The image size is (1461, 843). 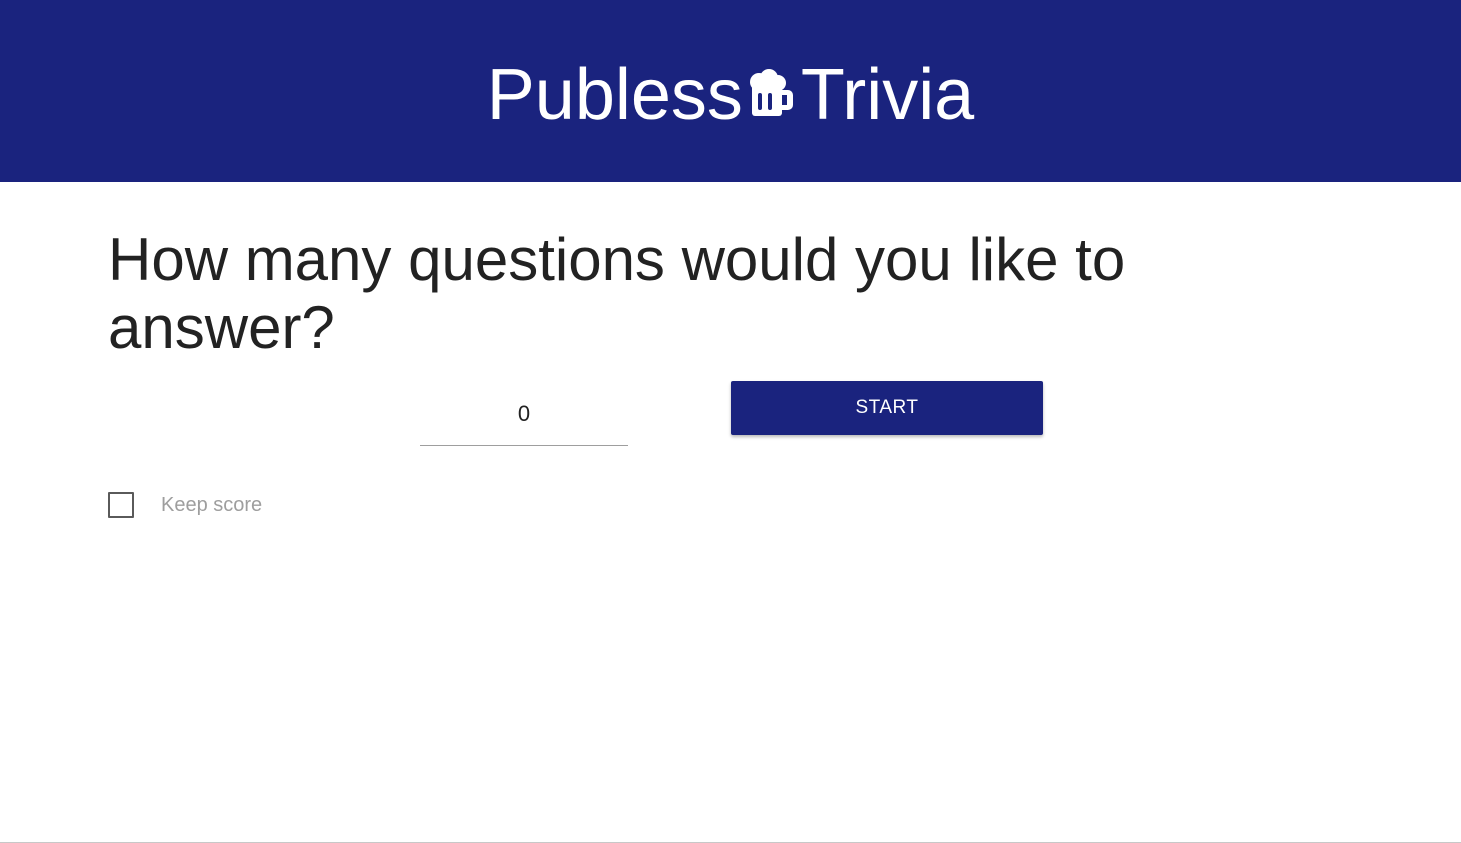 I want to click on question-count-field, so click(x=524, y=420).